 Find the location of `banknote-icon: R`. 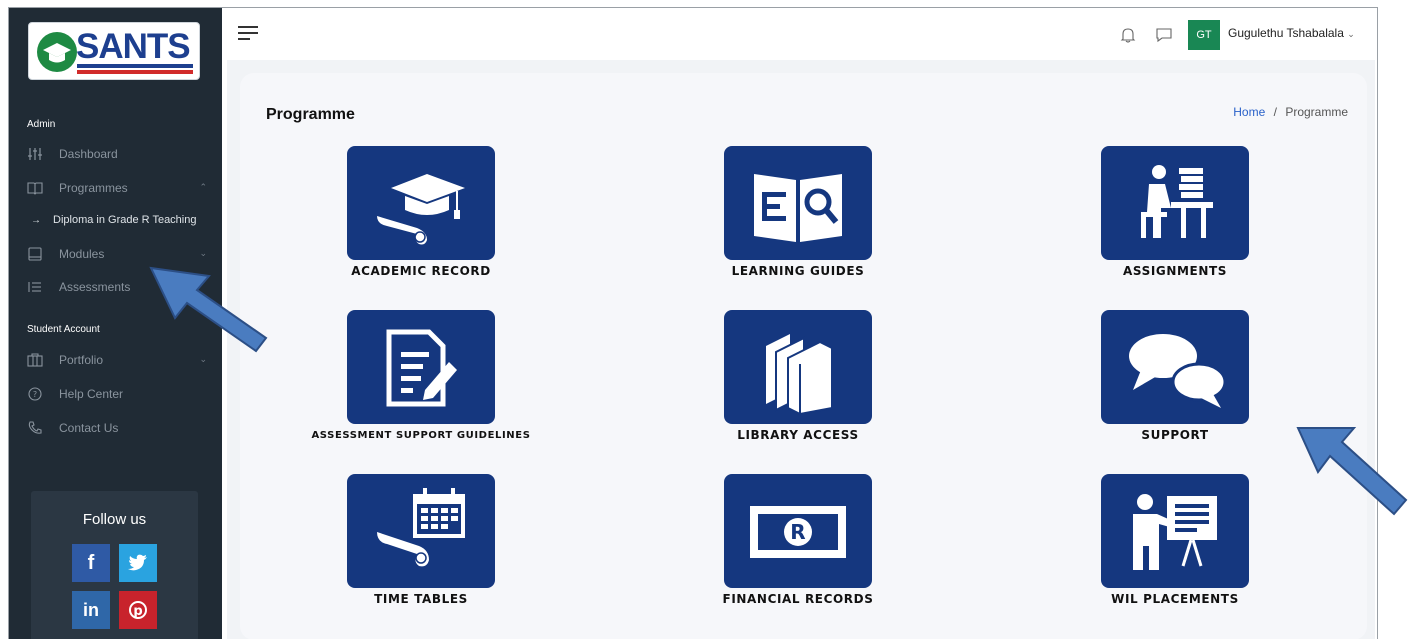

banknote-icon: R is located at coordinates (798, 532).